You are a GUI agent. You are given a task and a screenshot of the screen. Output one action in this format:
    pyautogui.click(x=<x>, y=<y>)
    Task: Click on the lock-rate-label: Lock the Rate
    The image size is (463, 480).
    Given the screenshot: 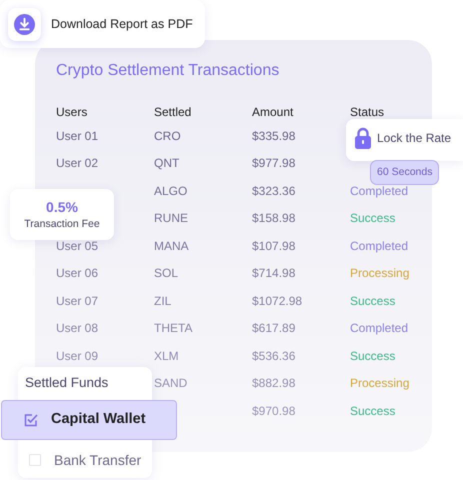 What is the action you would take?
    pyautogui.click(x=414, y=138)
    